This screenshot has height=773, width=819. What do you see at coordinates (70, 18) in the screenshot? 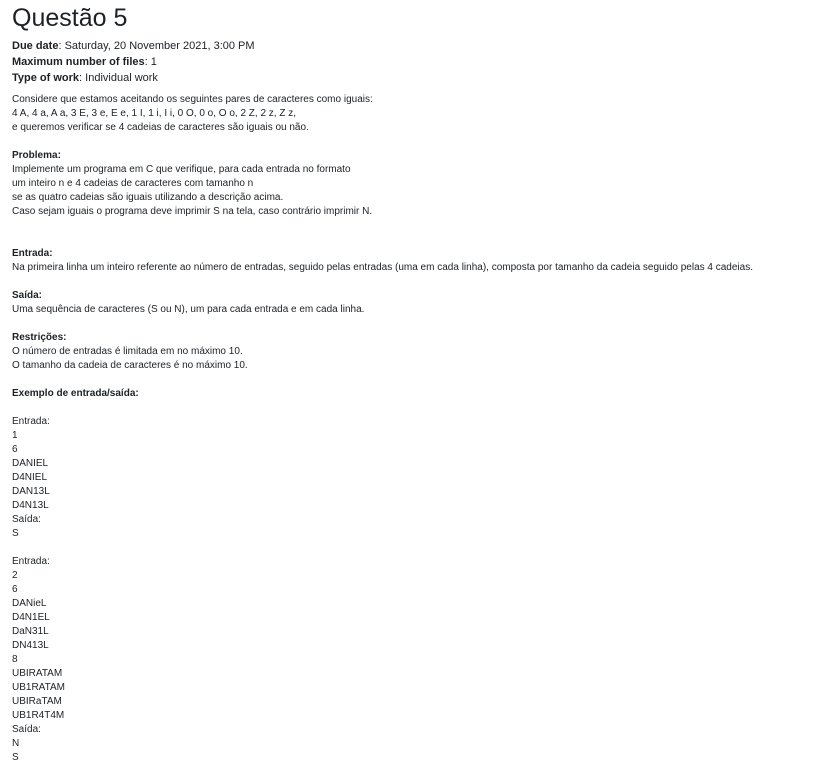
I see `page-title: Questão 5` at bounding box center [70, 18].